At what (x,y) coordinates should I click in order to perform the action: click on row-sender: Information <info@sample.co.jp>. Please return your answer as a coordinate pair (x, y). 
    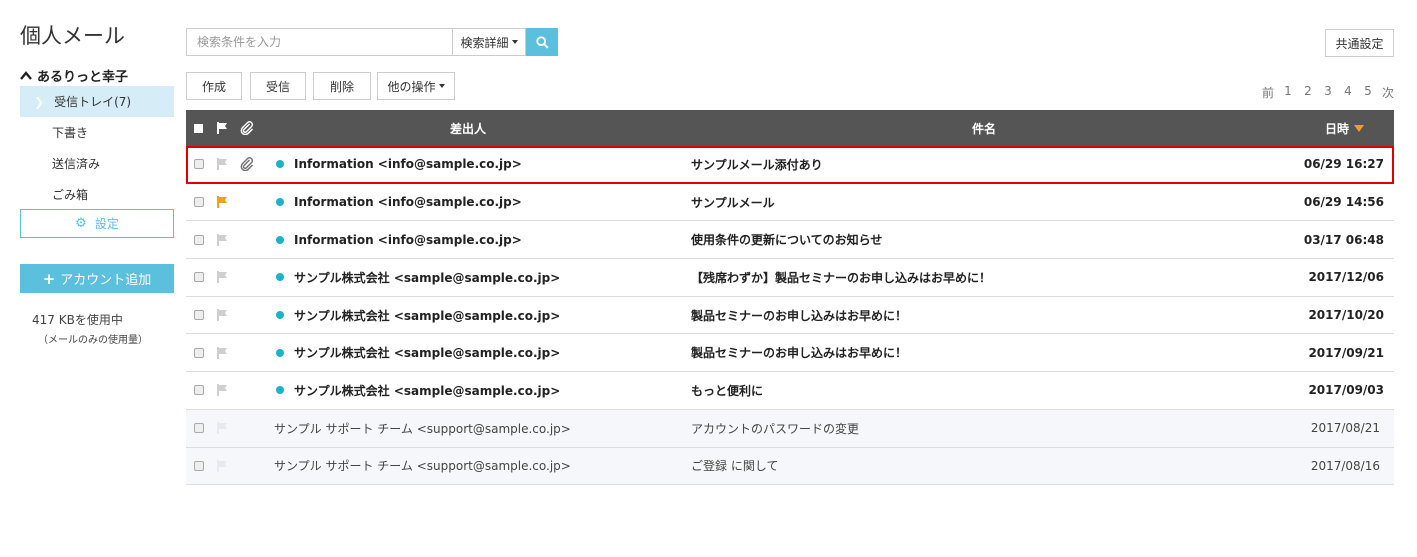
    Looking at the image, I should click on (408, 164).